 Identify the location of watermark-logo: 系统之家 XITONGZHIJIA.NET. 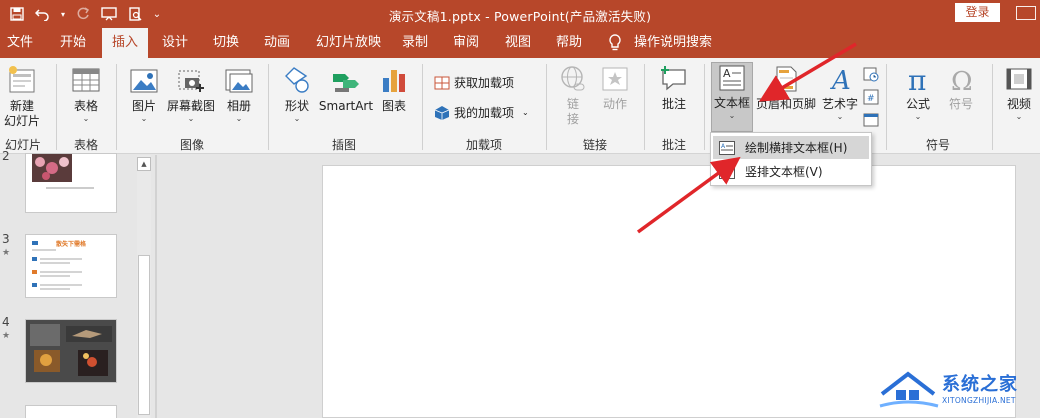
(956, 391).